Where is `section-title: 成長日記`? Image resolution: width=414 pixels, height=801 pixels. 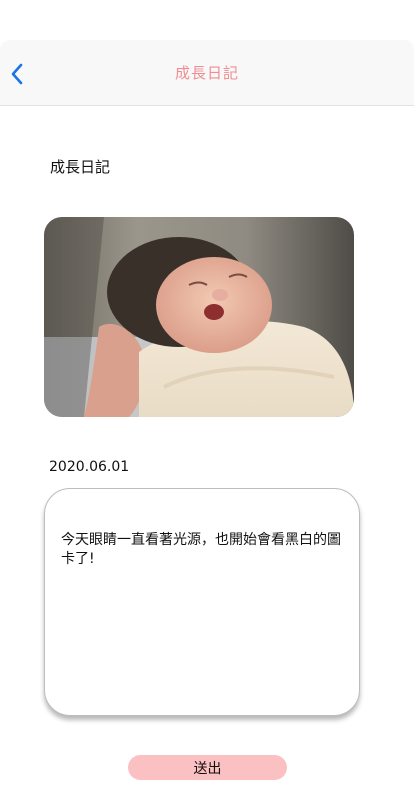 section-title: 成長日記 is located at coordinates (80, 167).